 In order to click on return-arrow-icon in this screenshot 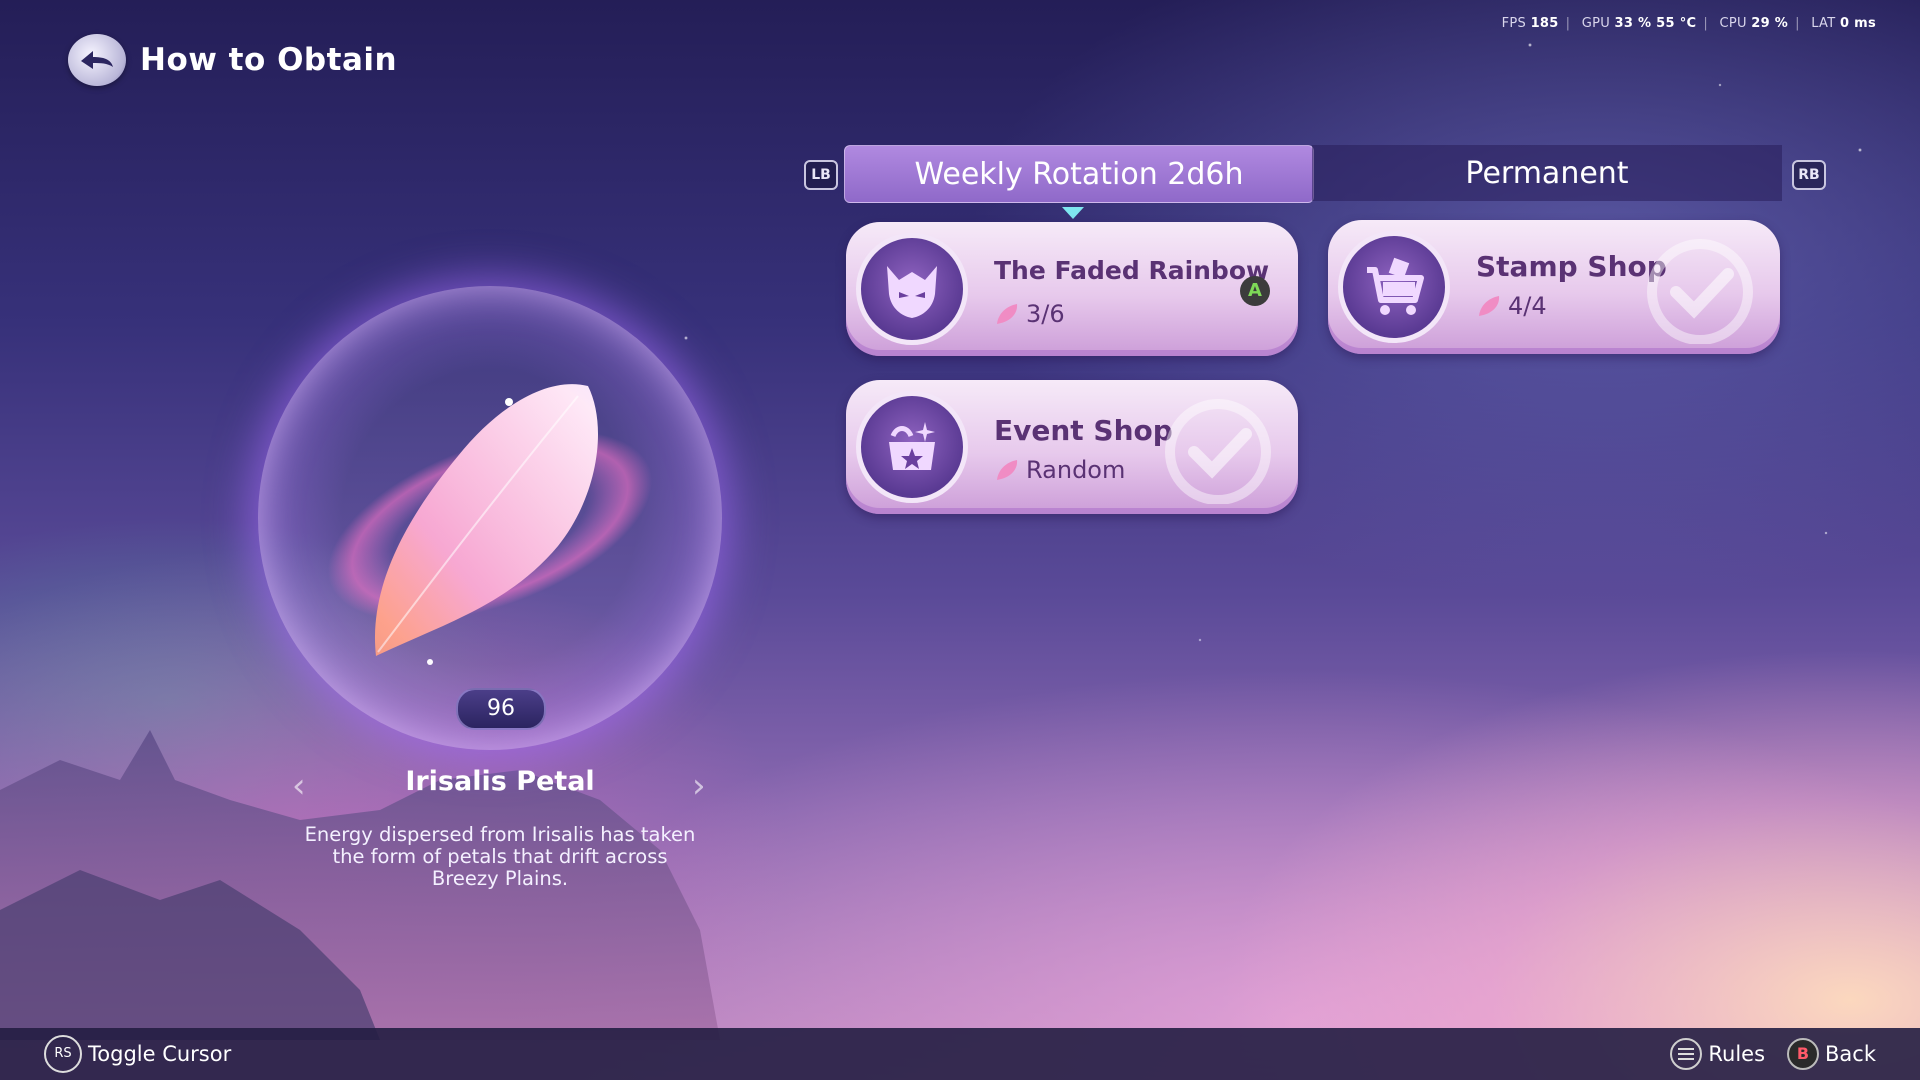, I will do `click(97, 60)`.